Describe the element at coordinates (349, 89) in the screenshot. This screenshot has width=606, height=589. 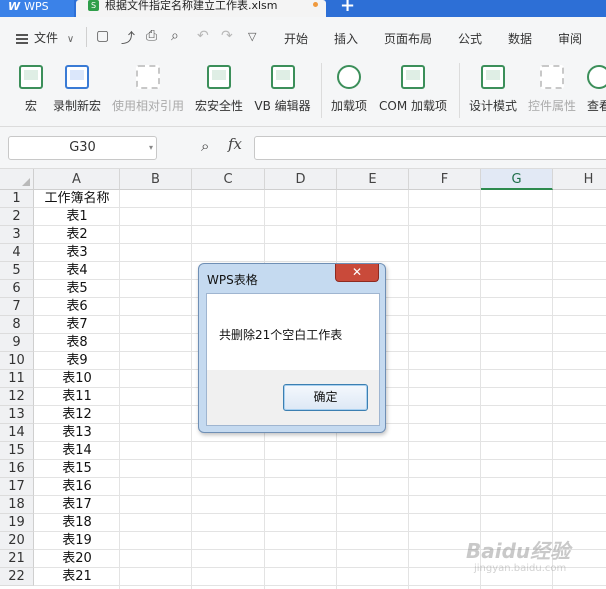
I see `add-ins-button: 加载项` at that location.